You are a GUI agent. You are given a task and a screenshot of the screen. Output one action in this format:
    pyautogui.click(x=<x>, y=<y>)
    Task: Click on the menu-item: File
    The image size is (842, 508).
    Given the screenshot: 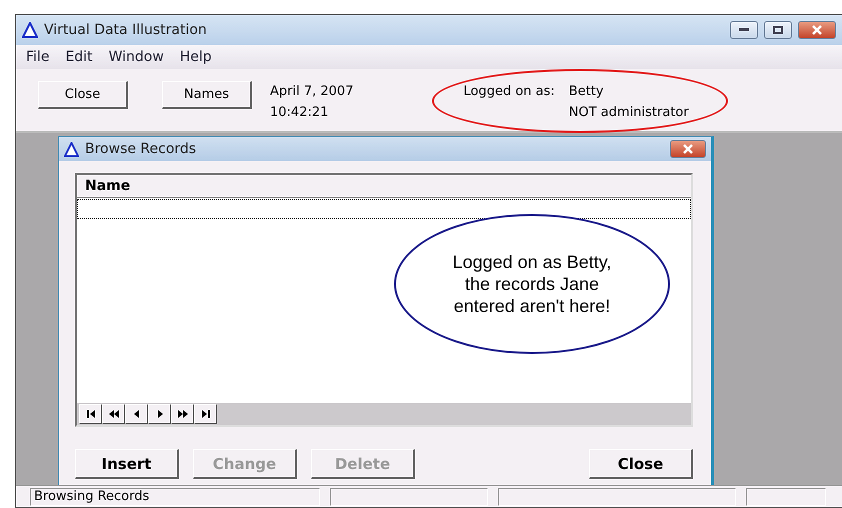 What is the action you would take?
    pyautogui.click(x=38, y=57)
    